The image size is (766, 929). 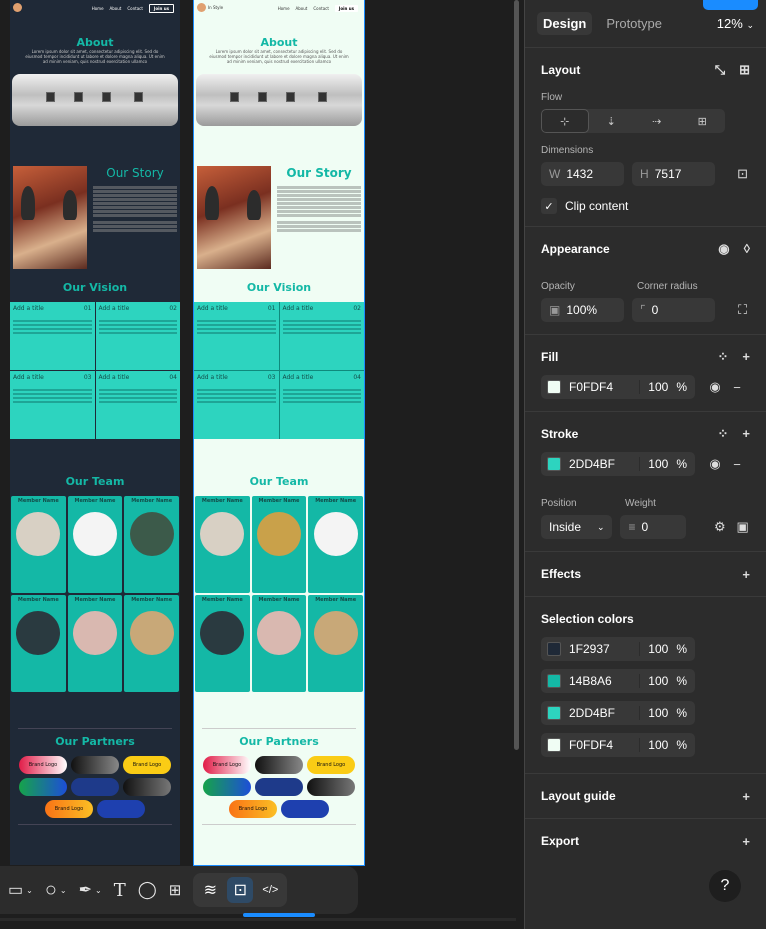 I want to click on story-title: Our Story, so click(x=135, y=173).